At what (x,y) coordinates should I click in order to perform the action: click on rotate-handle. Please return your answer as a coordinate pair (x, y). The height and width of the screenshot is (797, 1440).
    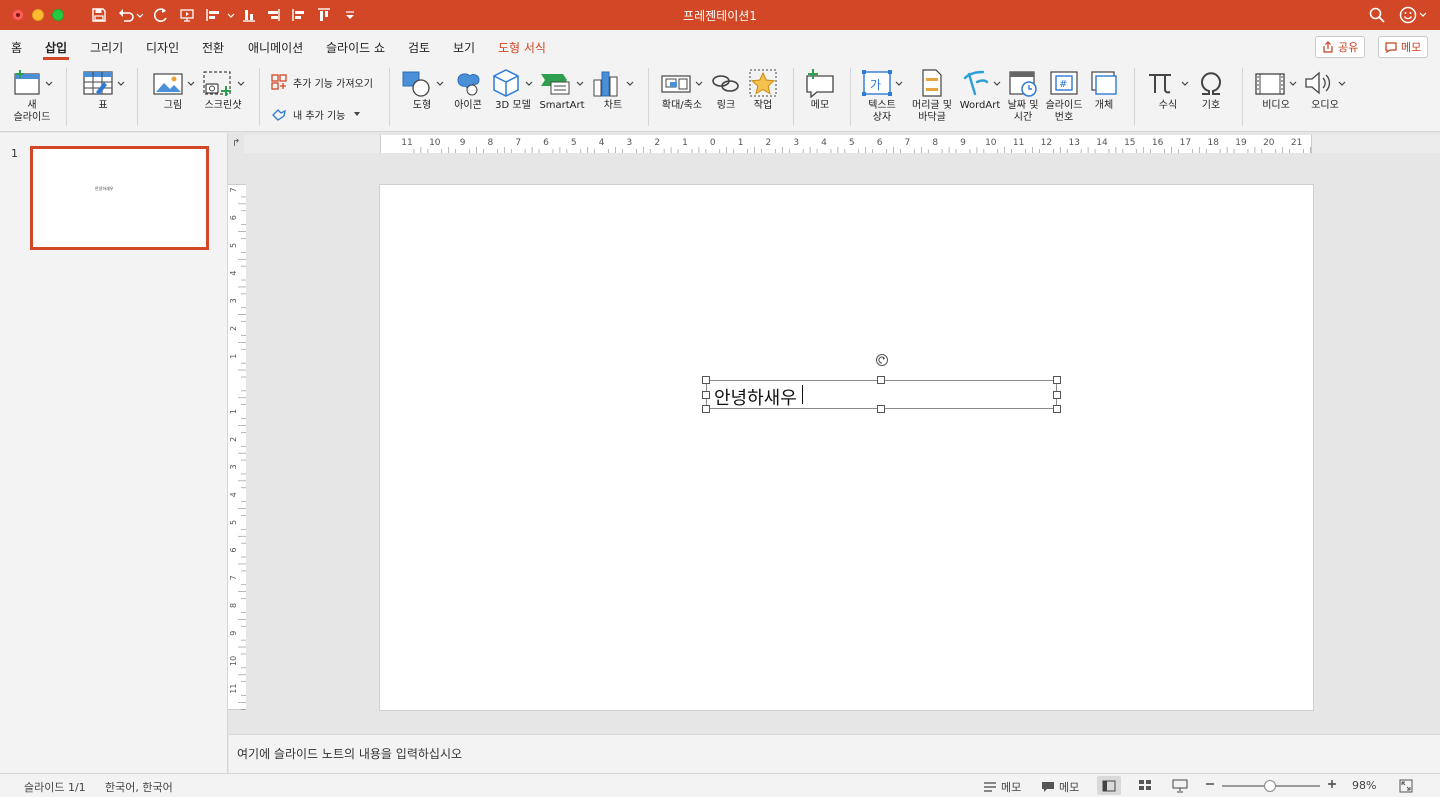
    Looking at the image, I should click on (882, 360).